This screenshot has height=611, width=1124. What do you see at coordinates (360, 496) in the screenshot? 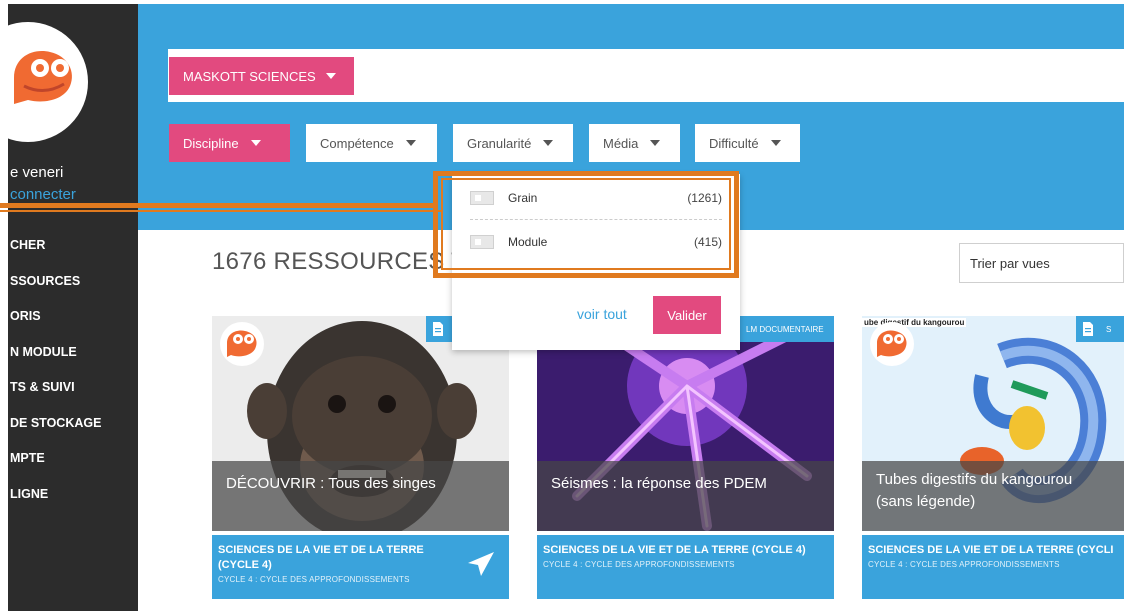
I see `card-title: DÉCOUVRIR : Tous des singes` at bounding box center [360, 496].